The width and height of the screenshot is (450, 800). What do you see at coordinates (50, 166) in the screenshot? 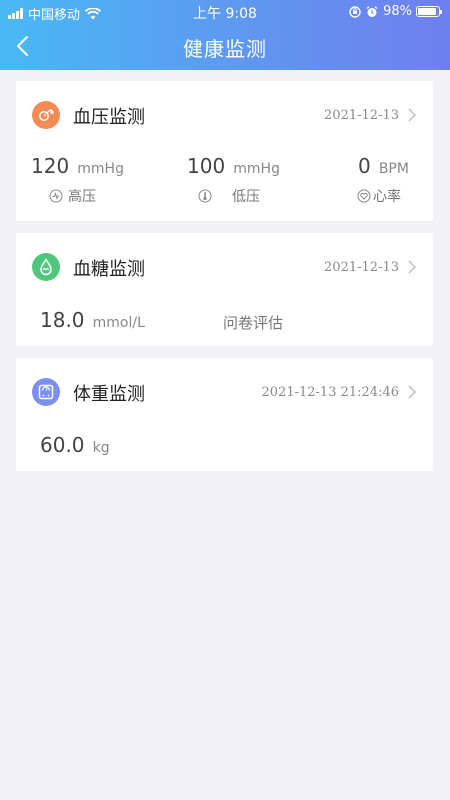
I see `systolic-number: 120` at bounding box center [50, 166].